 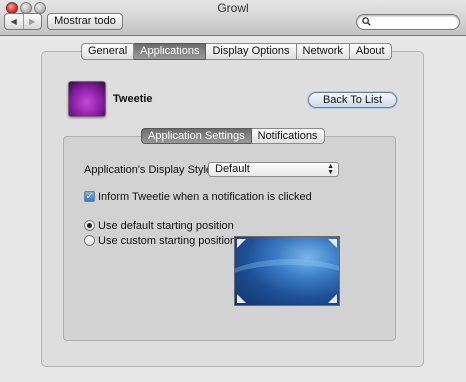 What do you see at coordinates (85, 21) in the screenshot?
I see `show-all-button: Mostrar todo` at bounding box center [85, 21].